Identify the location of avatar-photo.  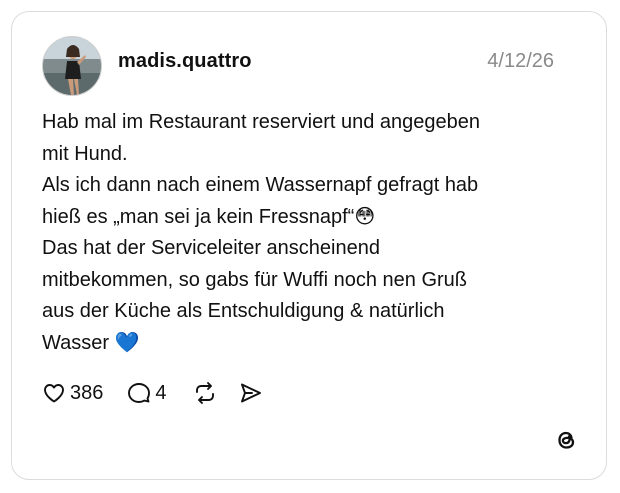
(72, 66).